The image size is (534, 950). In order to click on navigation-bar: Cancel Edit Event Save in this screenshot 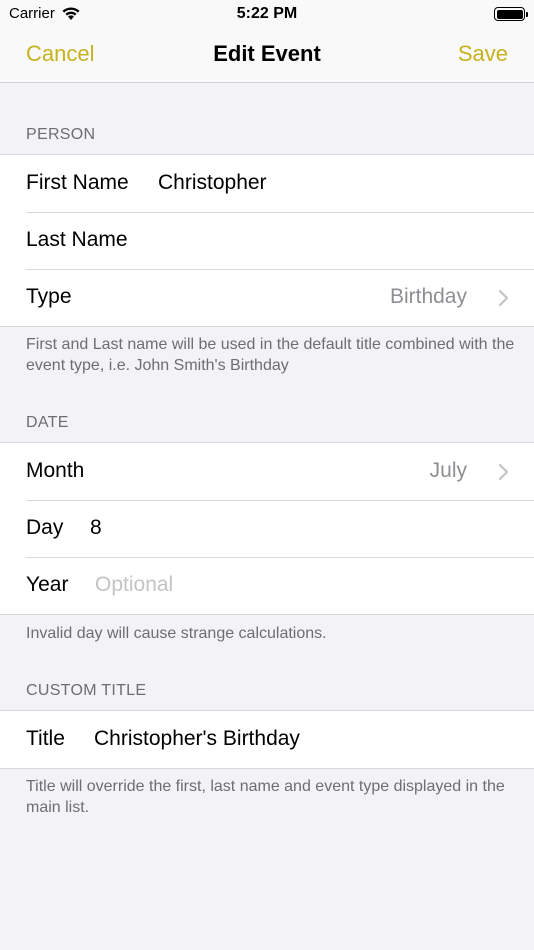, I will do `click(267, 56)`.